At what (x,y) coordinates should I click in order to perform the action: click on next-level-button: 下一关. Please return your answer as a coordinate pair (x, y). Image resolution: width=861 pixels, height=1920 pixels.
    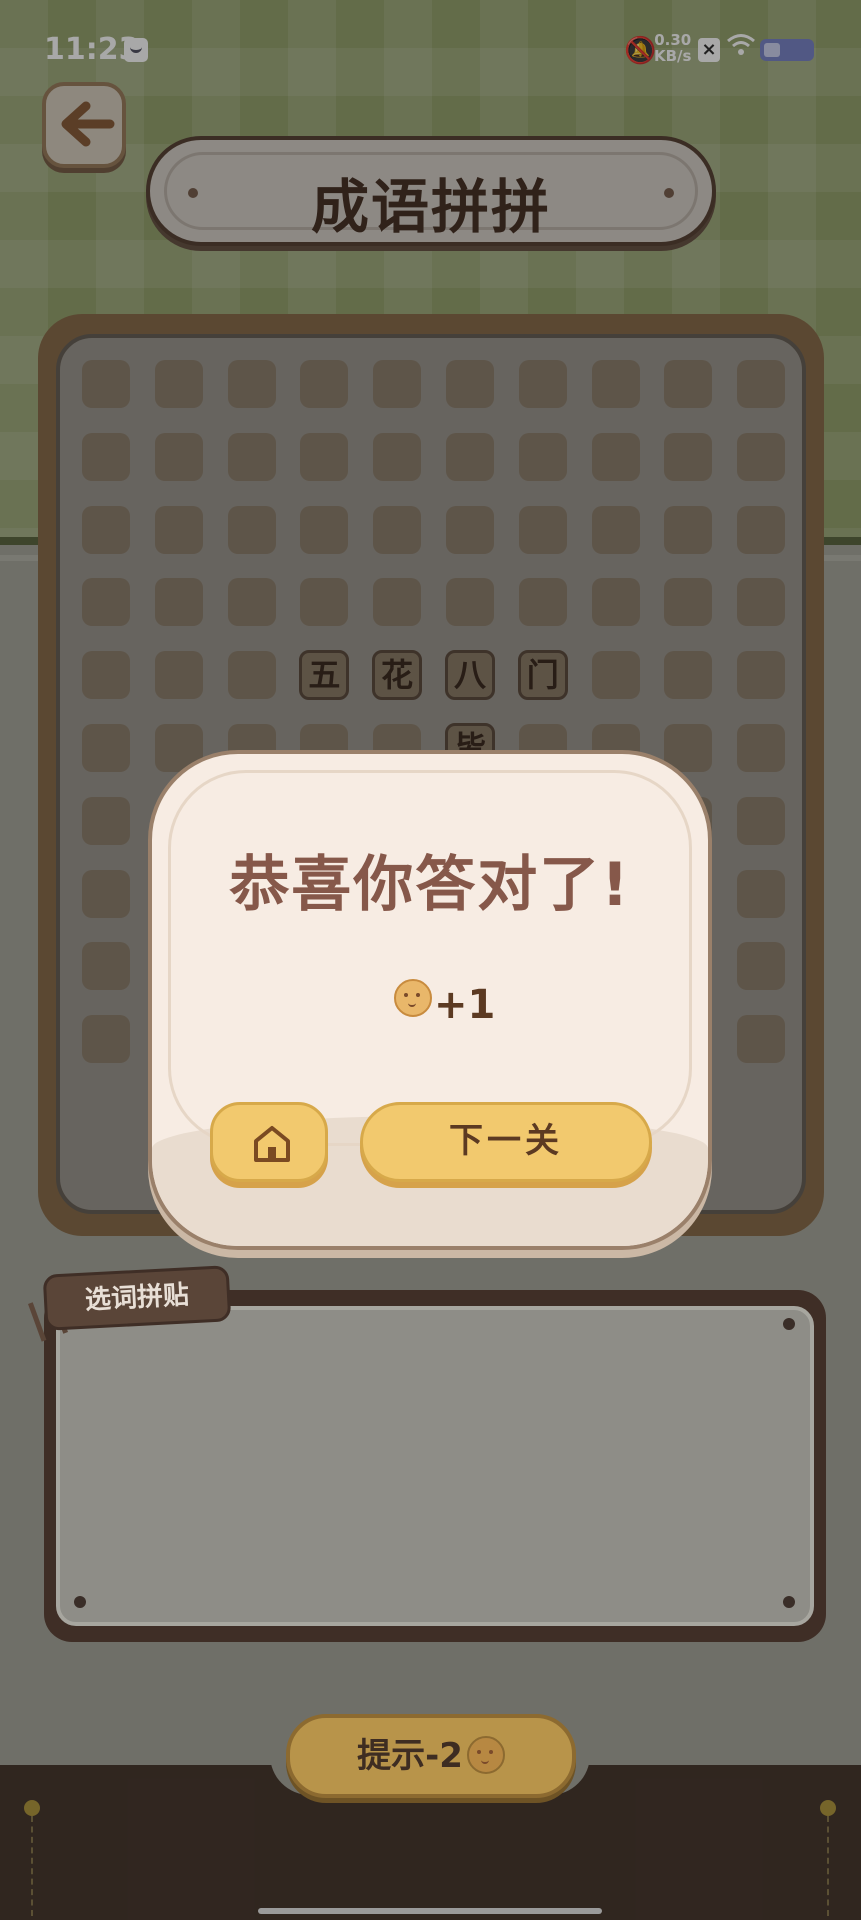
    Looking at the image, I should click on (506, 1142).